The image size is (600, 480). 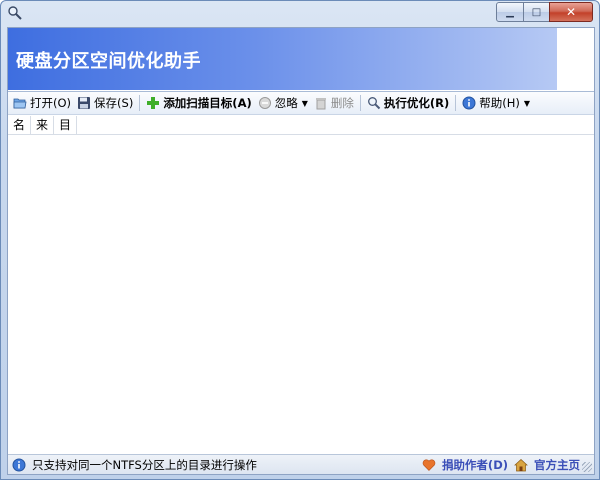 I want to click on save-button: 保存(S), so click(x=105, y=103).